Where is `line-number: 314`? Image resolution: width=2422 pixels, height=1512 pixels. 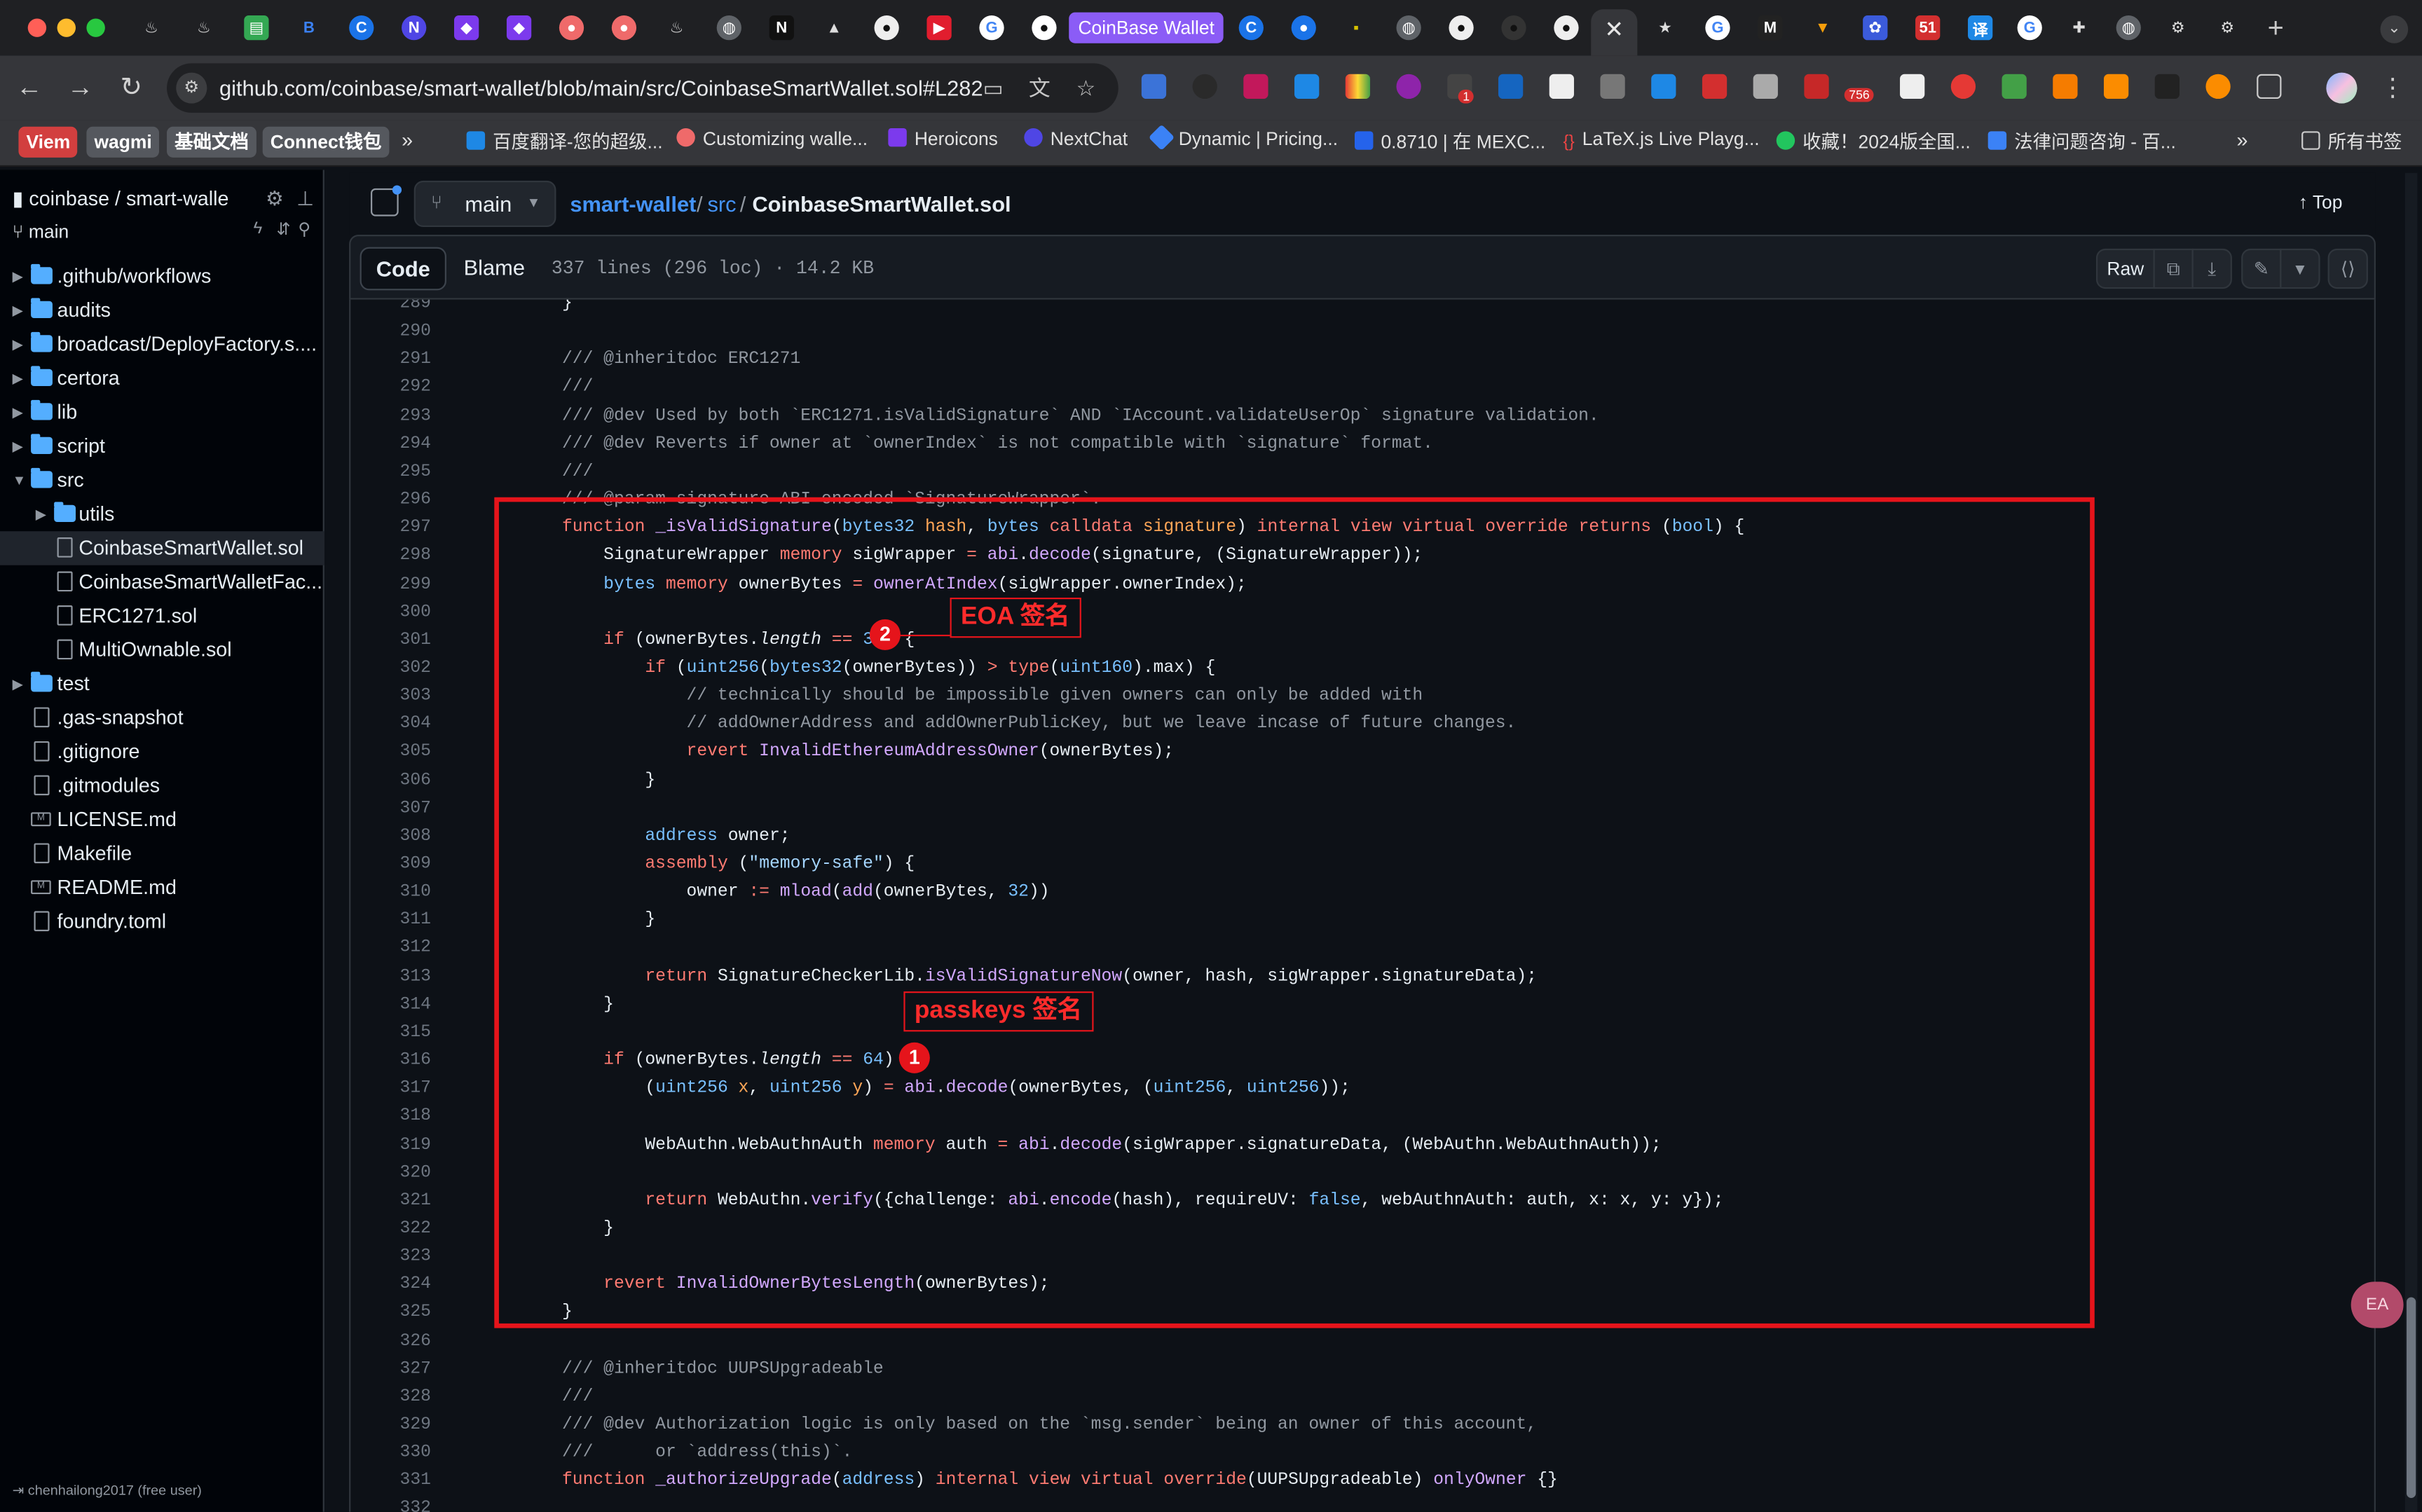 line-number: 314 is located at coordinates (391, 1005).